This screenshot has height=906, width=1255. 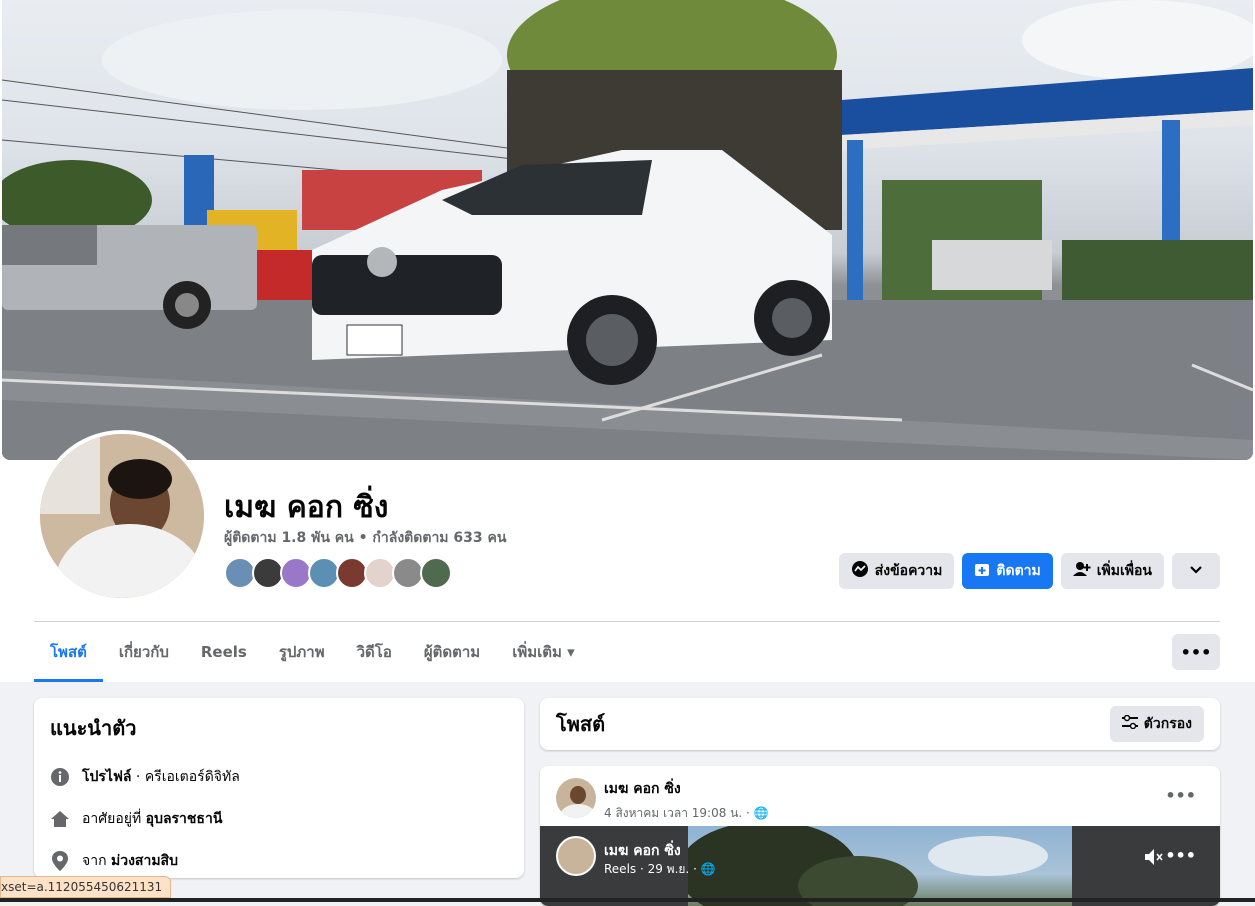 What do you see at coordinates (686, 813) in the screenshot?
I see `post-timestamp: 4 สิงหาคม เวลา 19:08 น. · 🌐` at bounding box center [686, 813].